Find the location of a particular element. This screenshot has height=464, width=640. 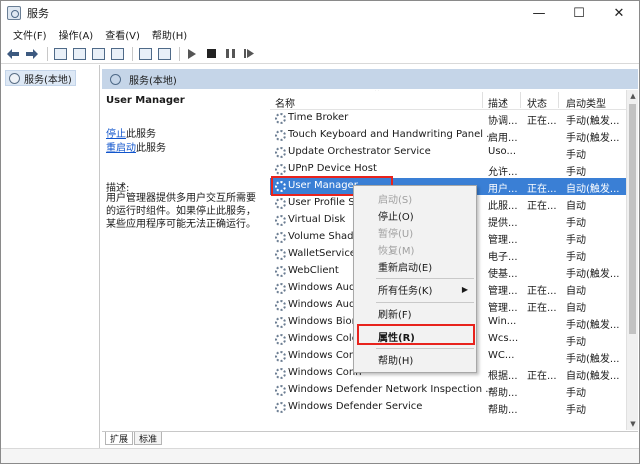

scroll-down-icon: ▼ is located at coordinates (632, 424).